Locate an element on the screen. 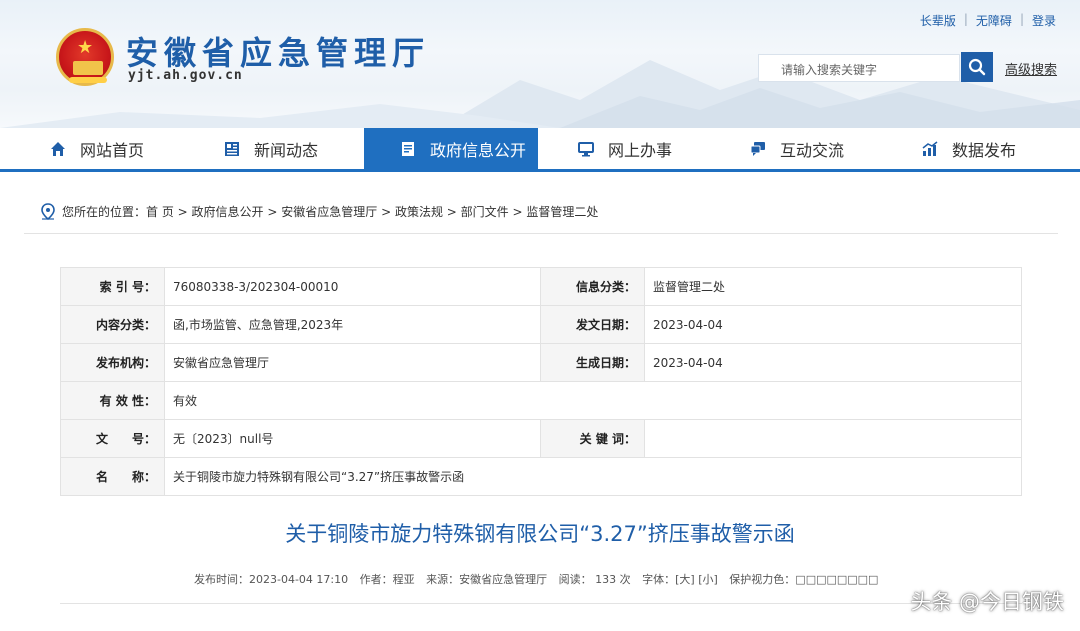  document-icon is located at coordinates (408, 148).